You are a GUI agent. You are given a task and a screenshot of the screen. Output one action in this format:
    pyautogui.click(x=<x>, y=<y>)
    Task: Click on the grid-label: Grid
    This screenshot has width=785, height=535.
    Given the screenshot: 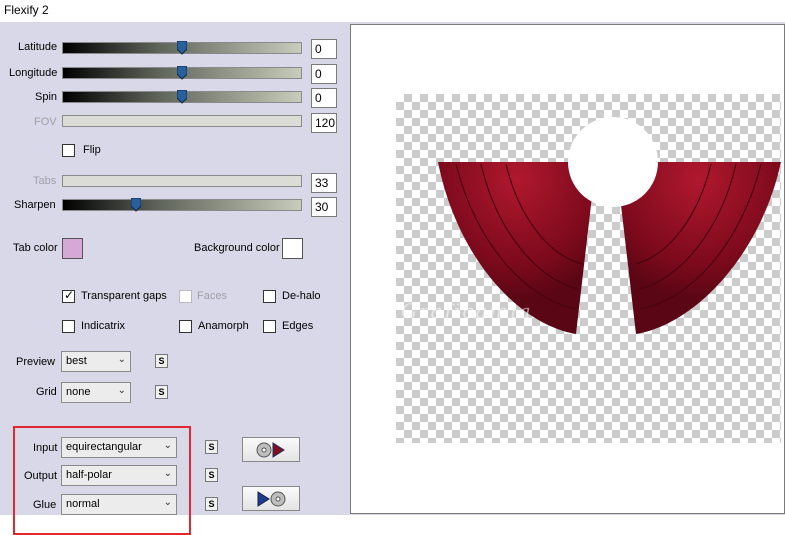 What is the action you would take?
    pyautogui.click(x=46, y=392)
    